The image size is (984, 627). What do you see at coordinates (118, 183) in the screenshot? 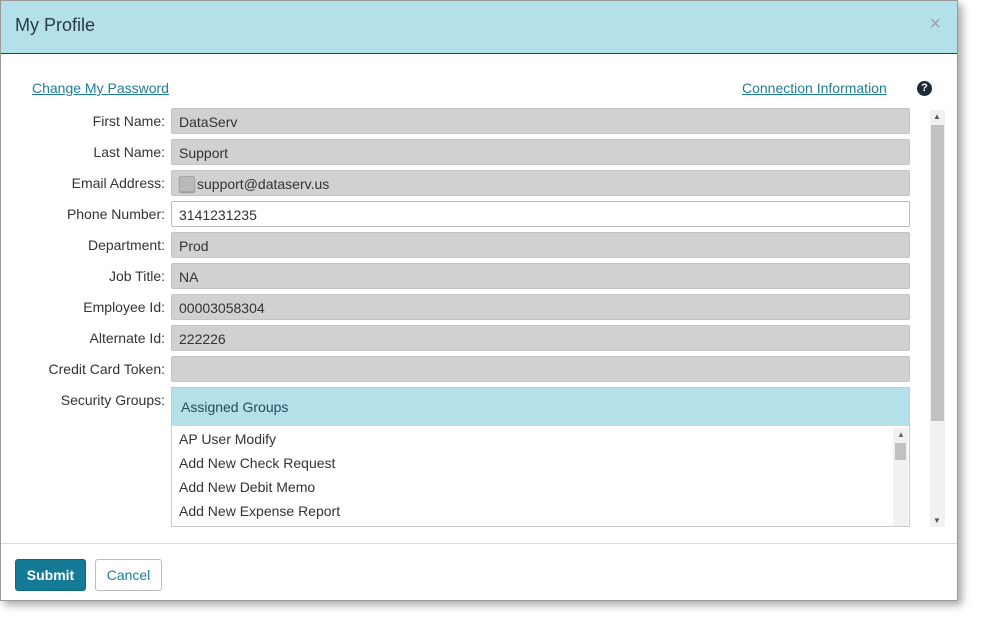
I see `email-label: Email Address:` at bounding box center [118, 183].